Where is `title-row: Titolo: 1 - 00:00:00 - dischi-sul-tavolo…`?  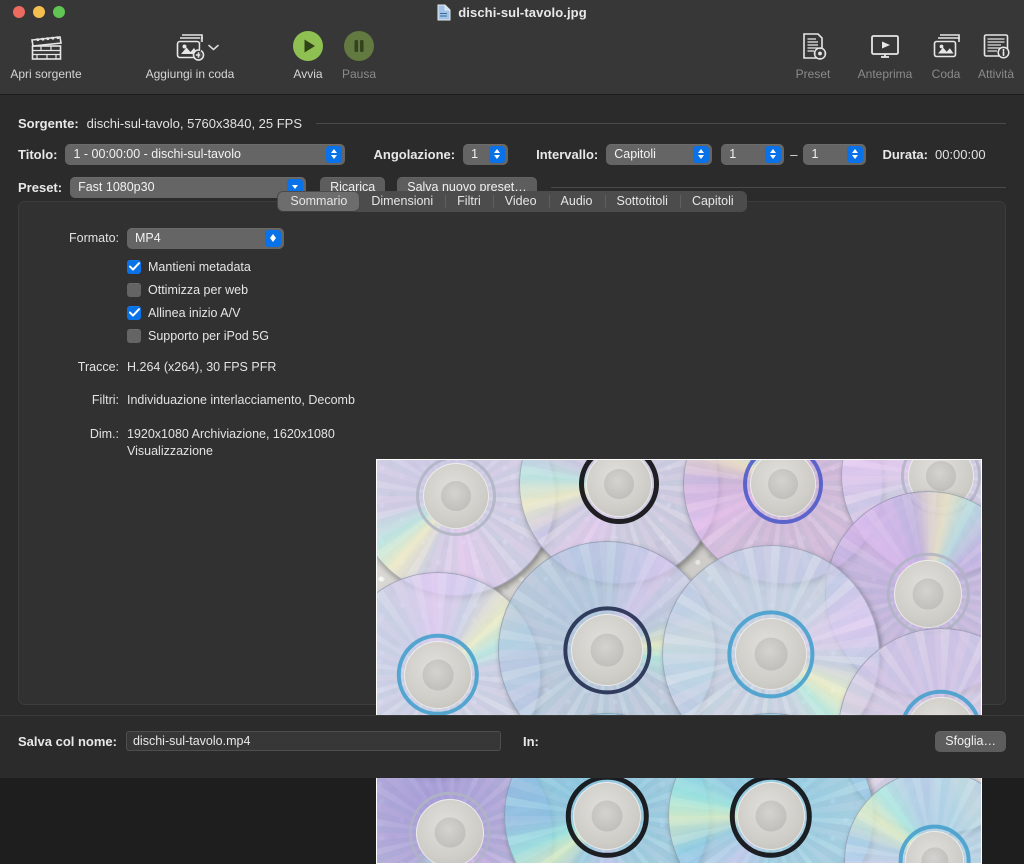 title-row: Titolo: 1 - 00:00:00 - dischi-sul-tavolo… is located at coordinates (512, 154).